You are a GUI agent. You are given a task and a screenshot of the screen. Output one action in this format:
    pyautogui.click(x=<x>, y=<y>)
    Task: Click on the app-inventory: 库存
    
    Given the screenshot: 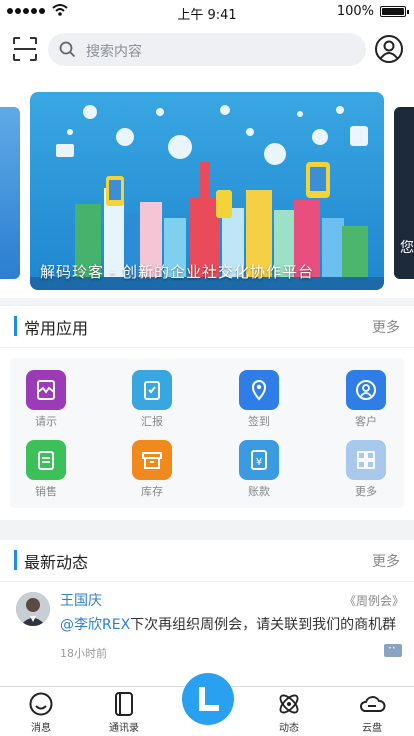 What is the action you would take?
    pyautogui.click(x=152, y=470)
    